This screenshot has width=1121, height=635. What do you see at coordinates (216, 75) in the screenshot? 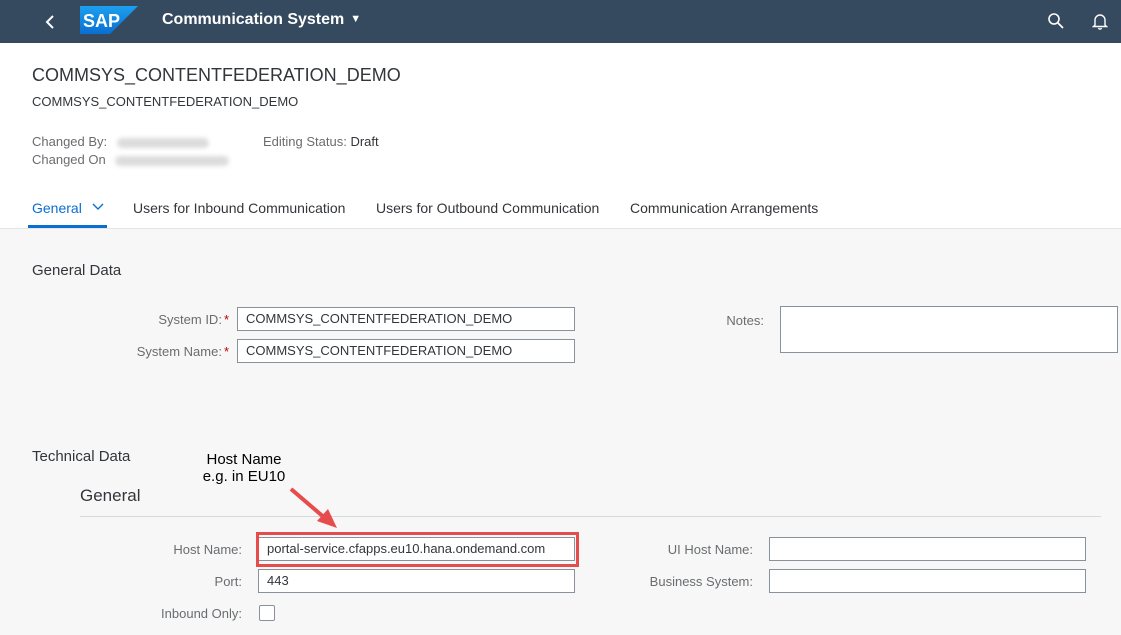
I see `page-title: COMMSYS_CONTENTFEDERATION_DEMO` at bounding box center [216, 75].